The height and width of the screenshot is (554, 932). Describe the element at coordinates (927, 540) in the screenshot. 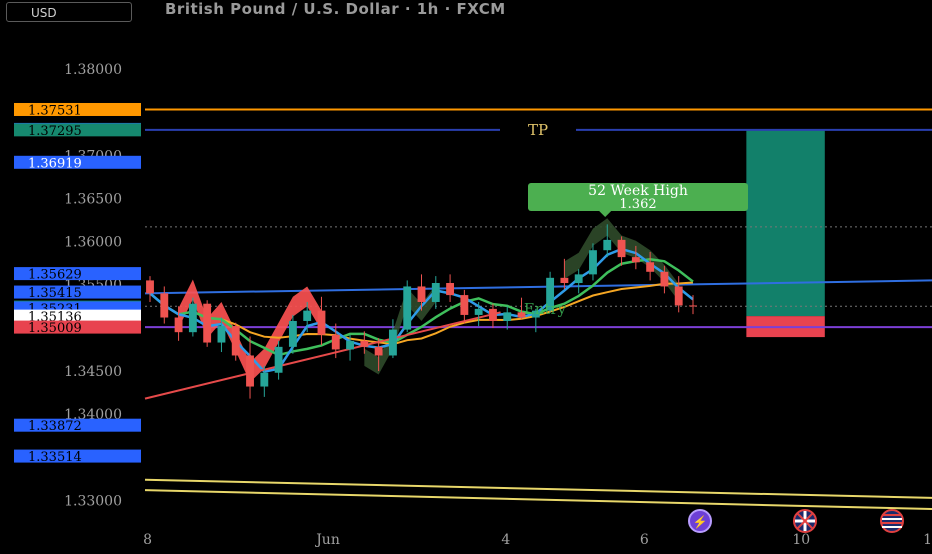

I see `x-tick-label: 12` at that location.